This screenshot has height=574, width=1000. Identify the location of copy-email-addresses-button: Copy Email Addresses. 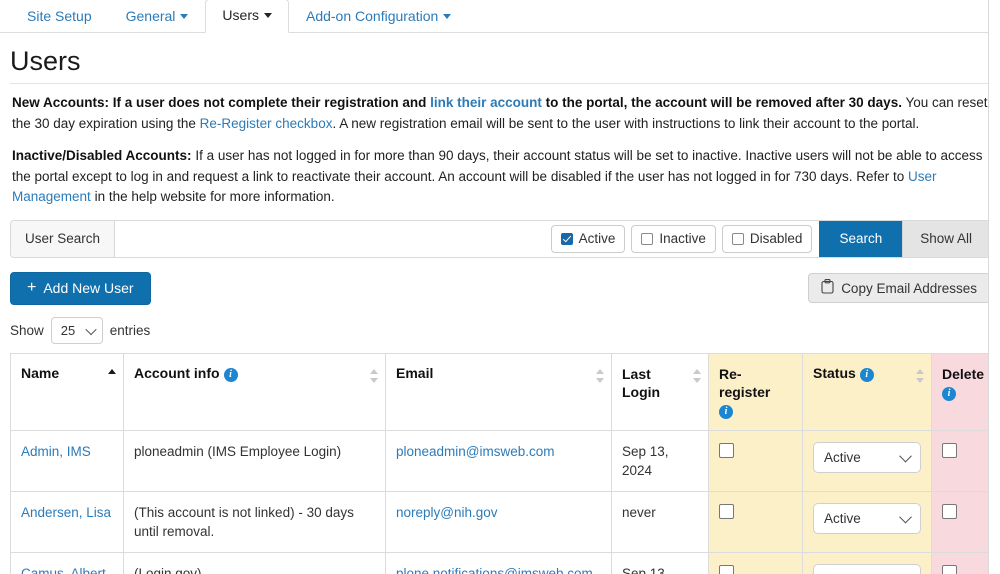
(899, 288).